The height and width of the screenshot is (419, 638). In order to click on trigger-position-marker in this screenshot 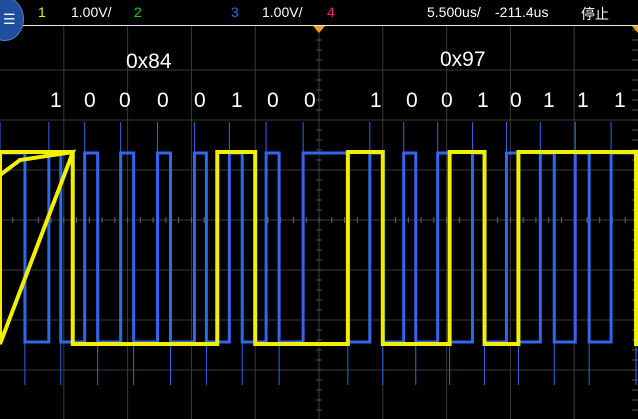, I will do `click(319, 29)`.